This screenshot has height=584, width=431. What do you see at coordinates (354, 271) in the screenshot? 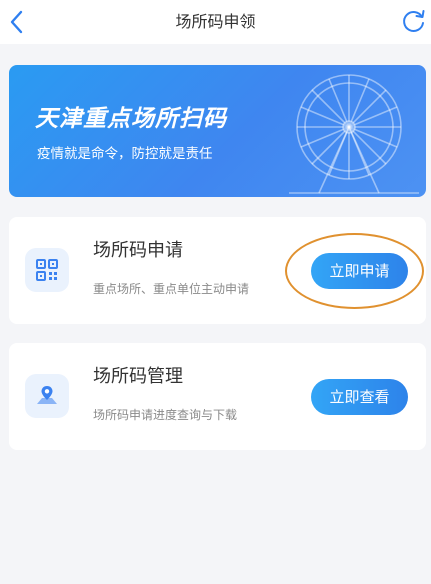
I see `highlight-circle` at bounding box center [354, 271].